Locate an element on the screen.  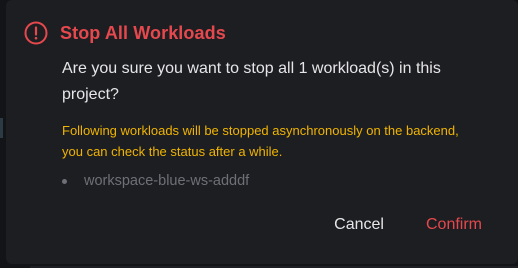
alert-circle-icon is located at coordinates (36, 33).